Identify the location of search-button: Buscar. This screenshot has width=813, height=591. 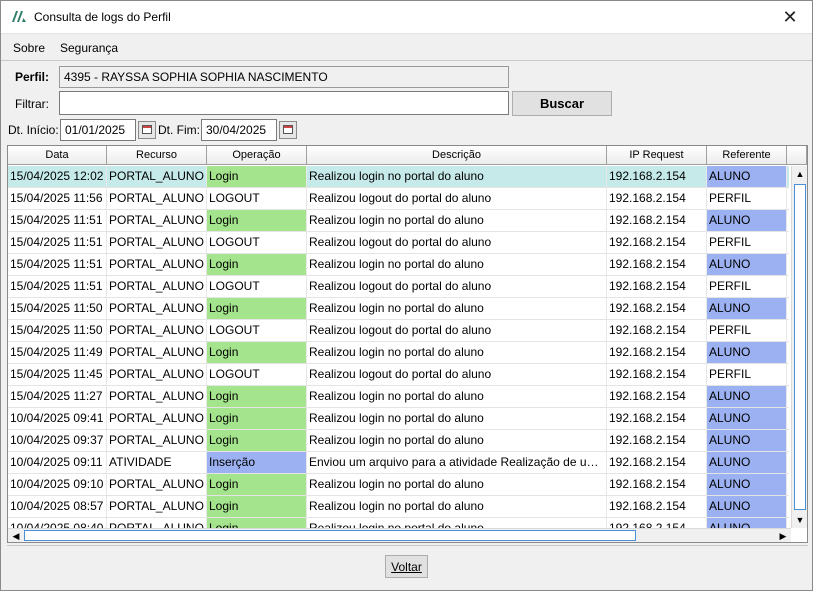
(562, 103).